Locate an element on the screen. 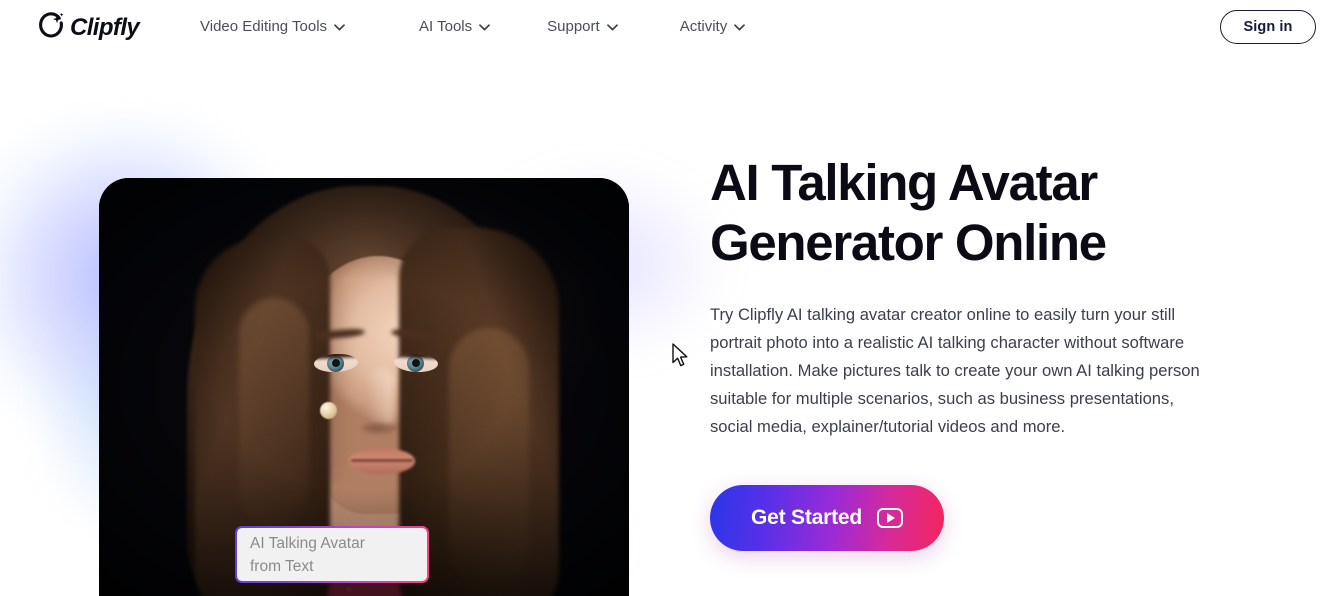  nav-item-activity: Activity is located at coordinates (713, 26).